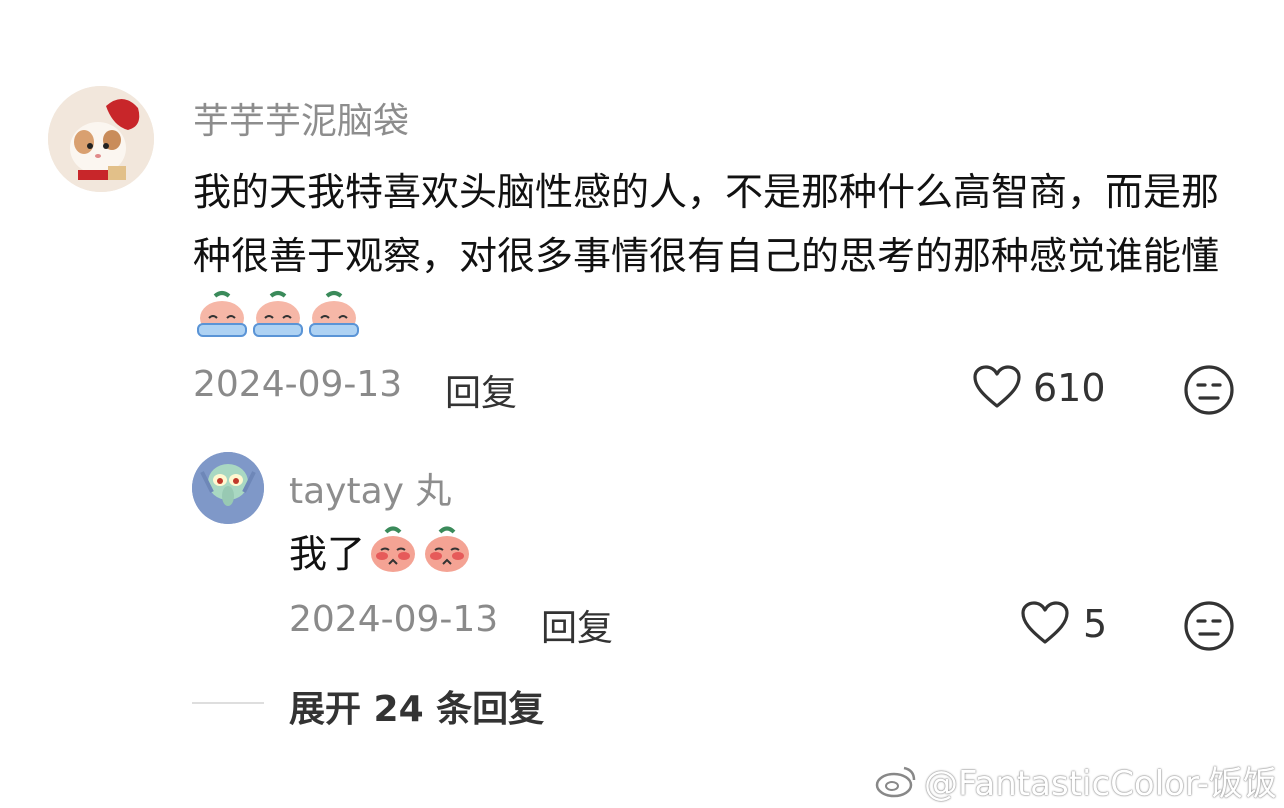 The width and height of the screenshot is (1284, 808). I want to click on squidward-avatar-icon, so click(228, 488).